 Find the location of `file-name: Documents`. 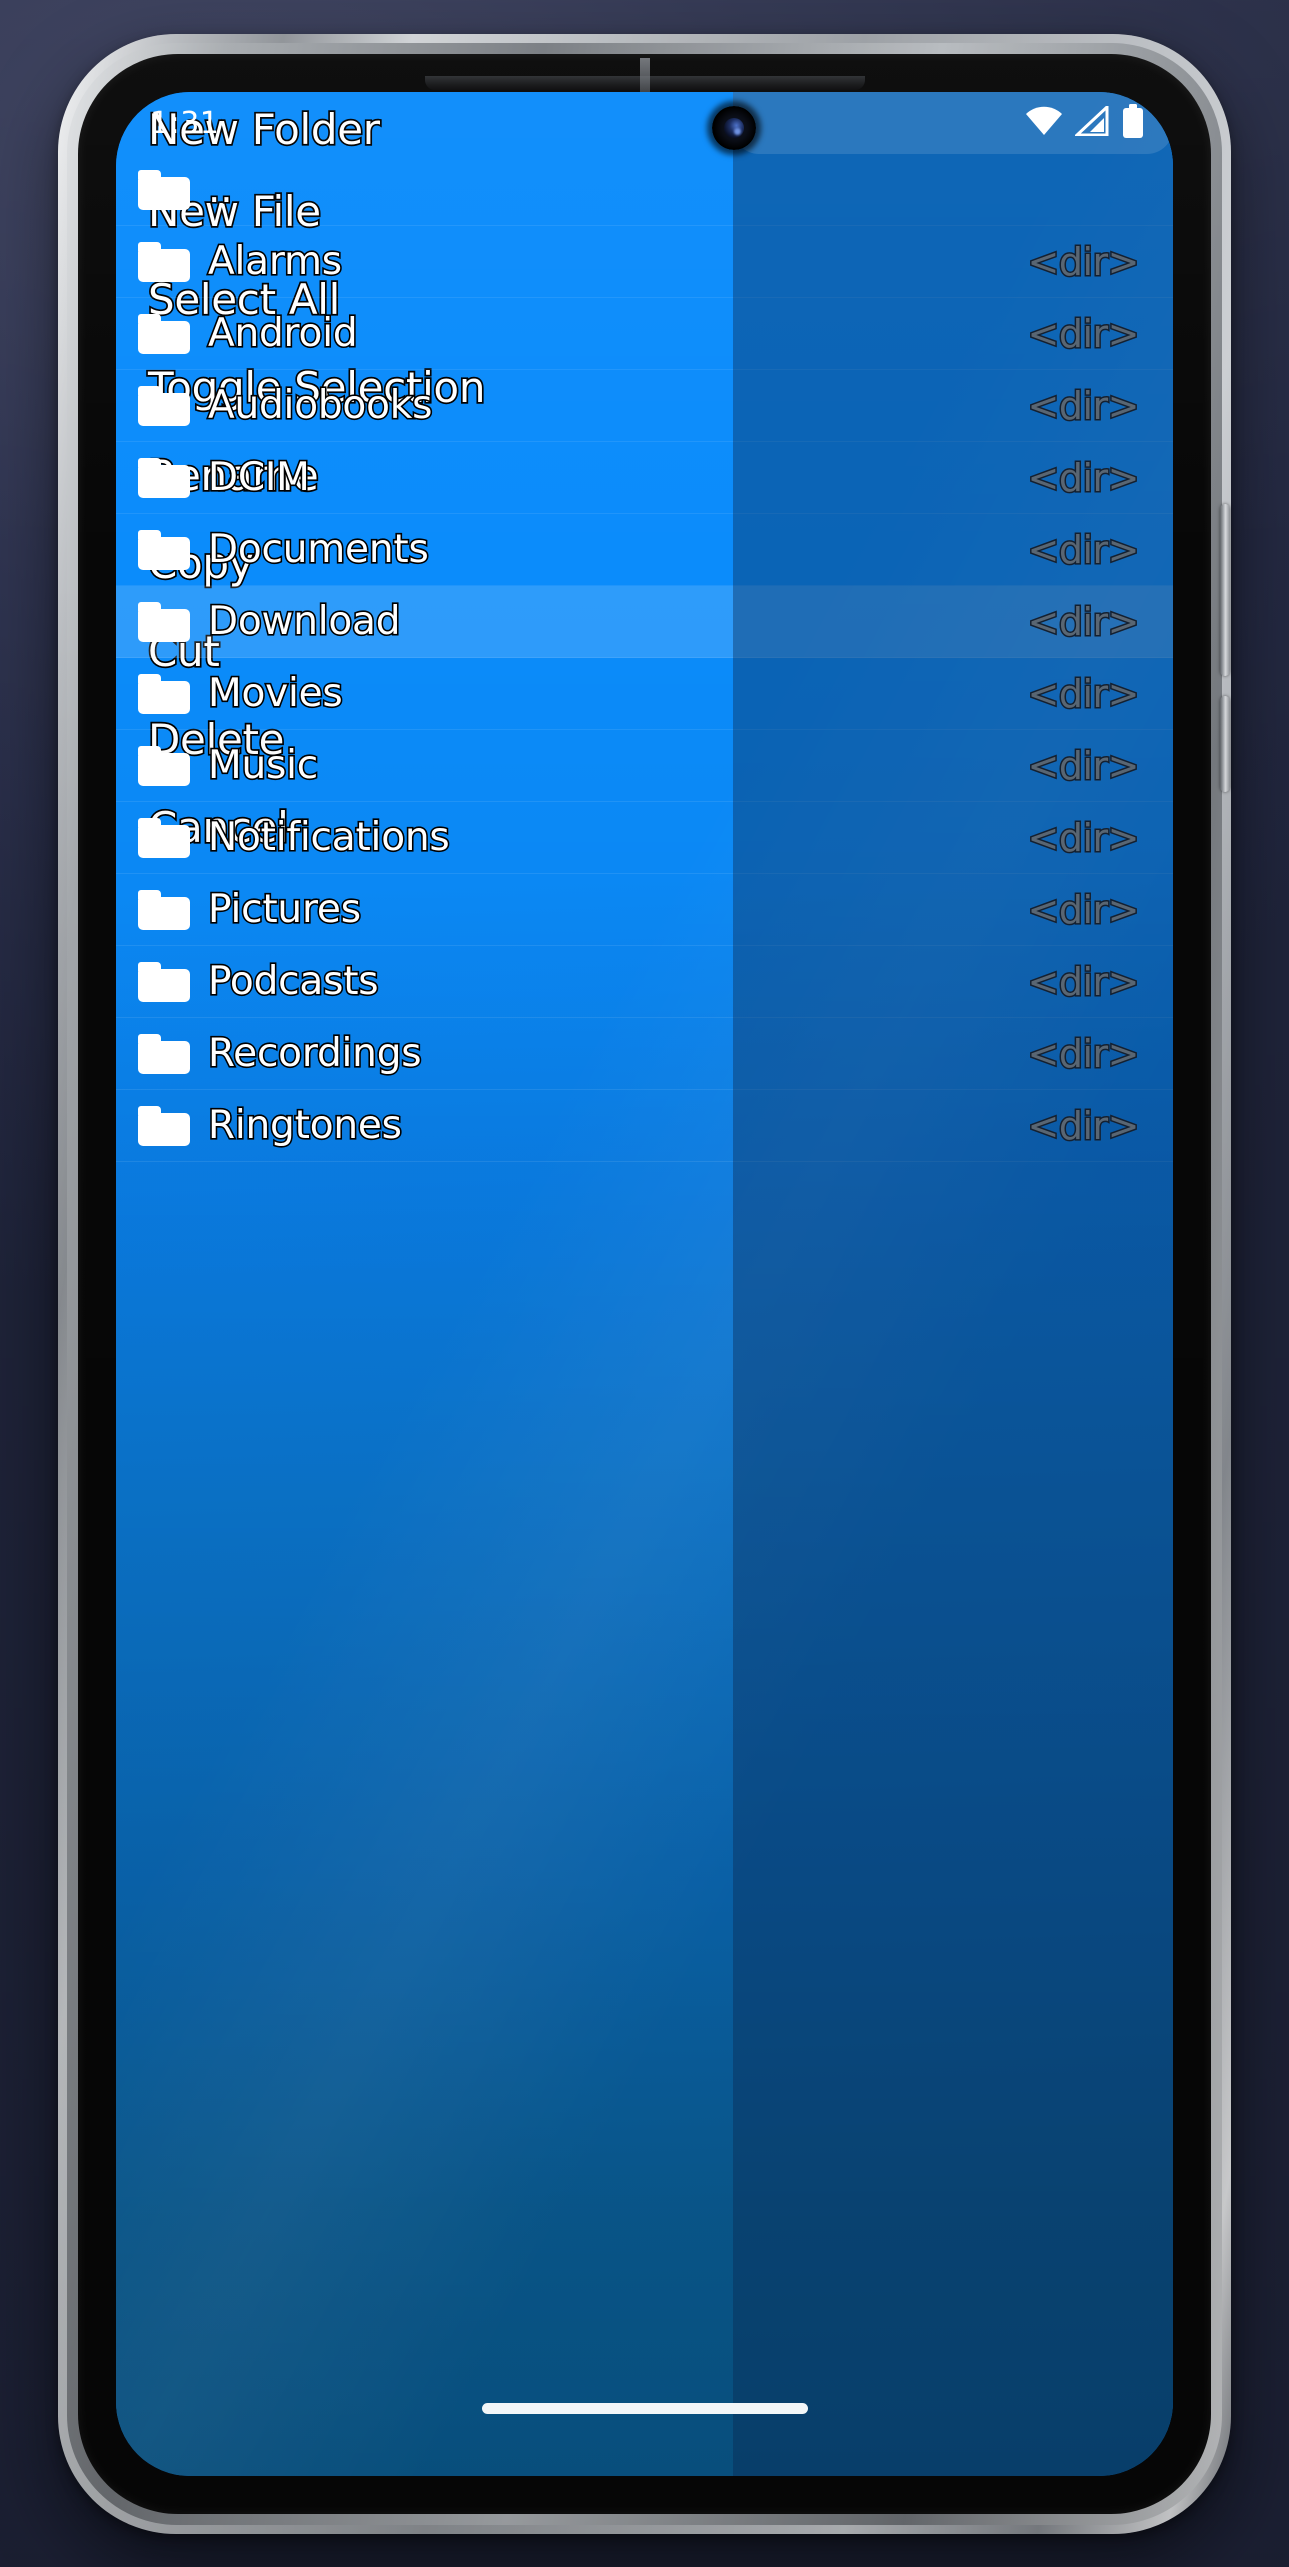

file-name: Documents is located at coordinates (318, 549).